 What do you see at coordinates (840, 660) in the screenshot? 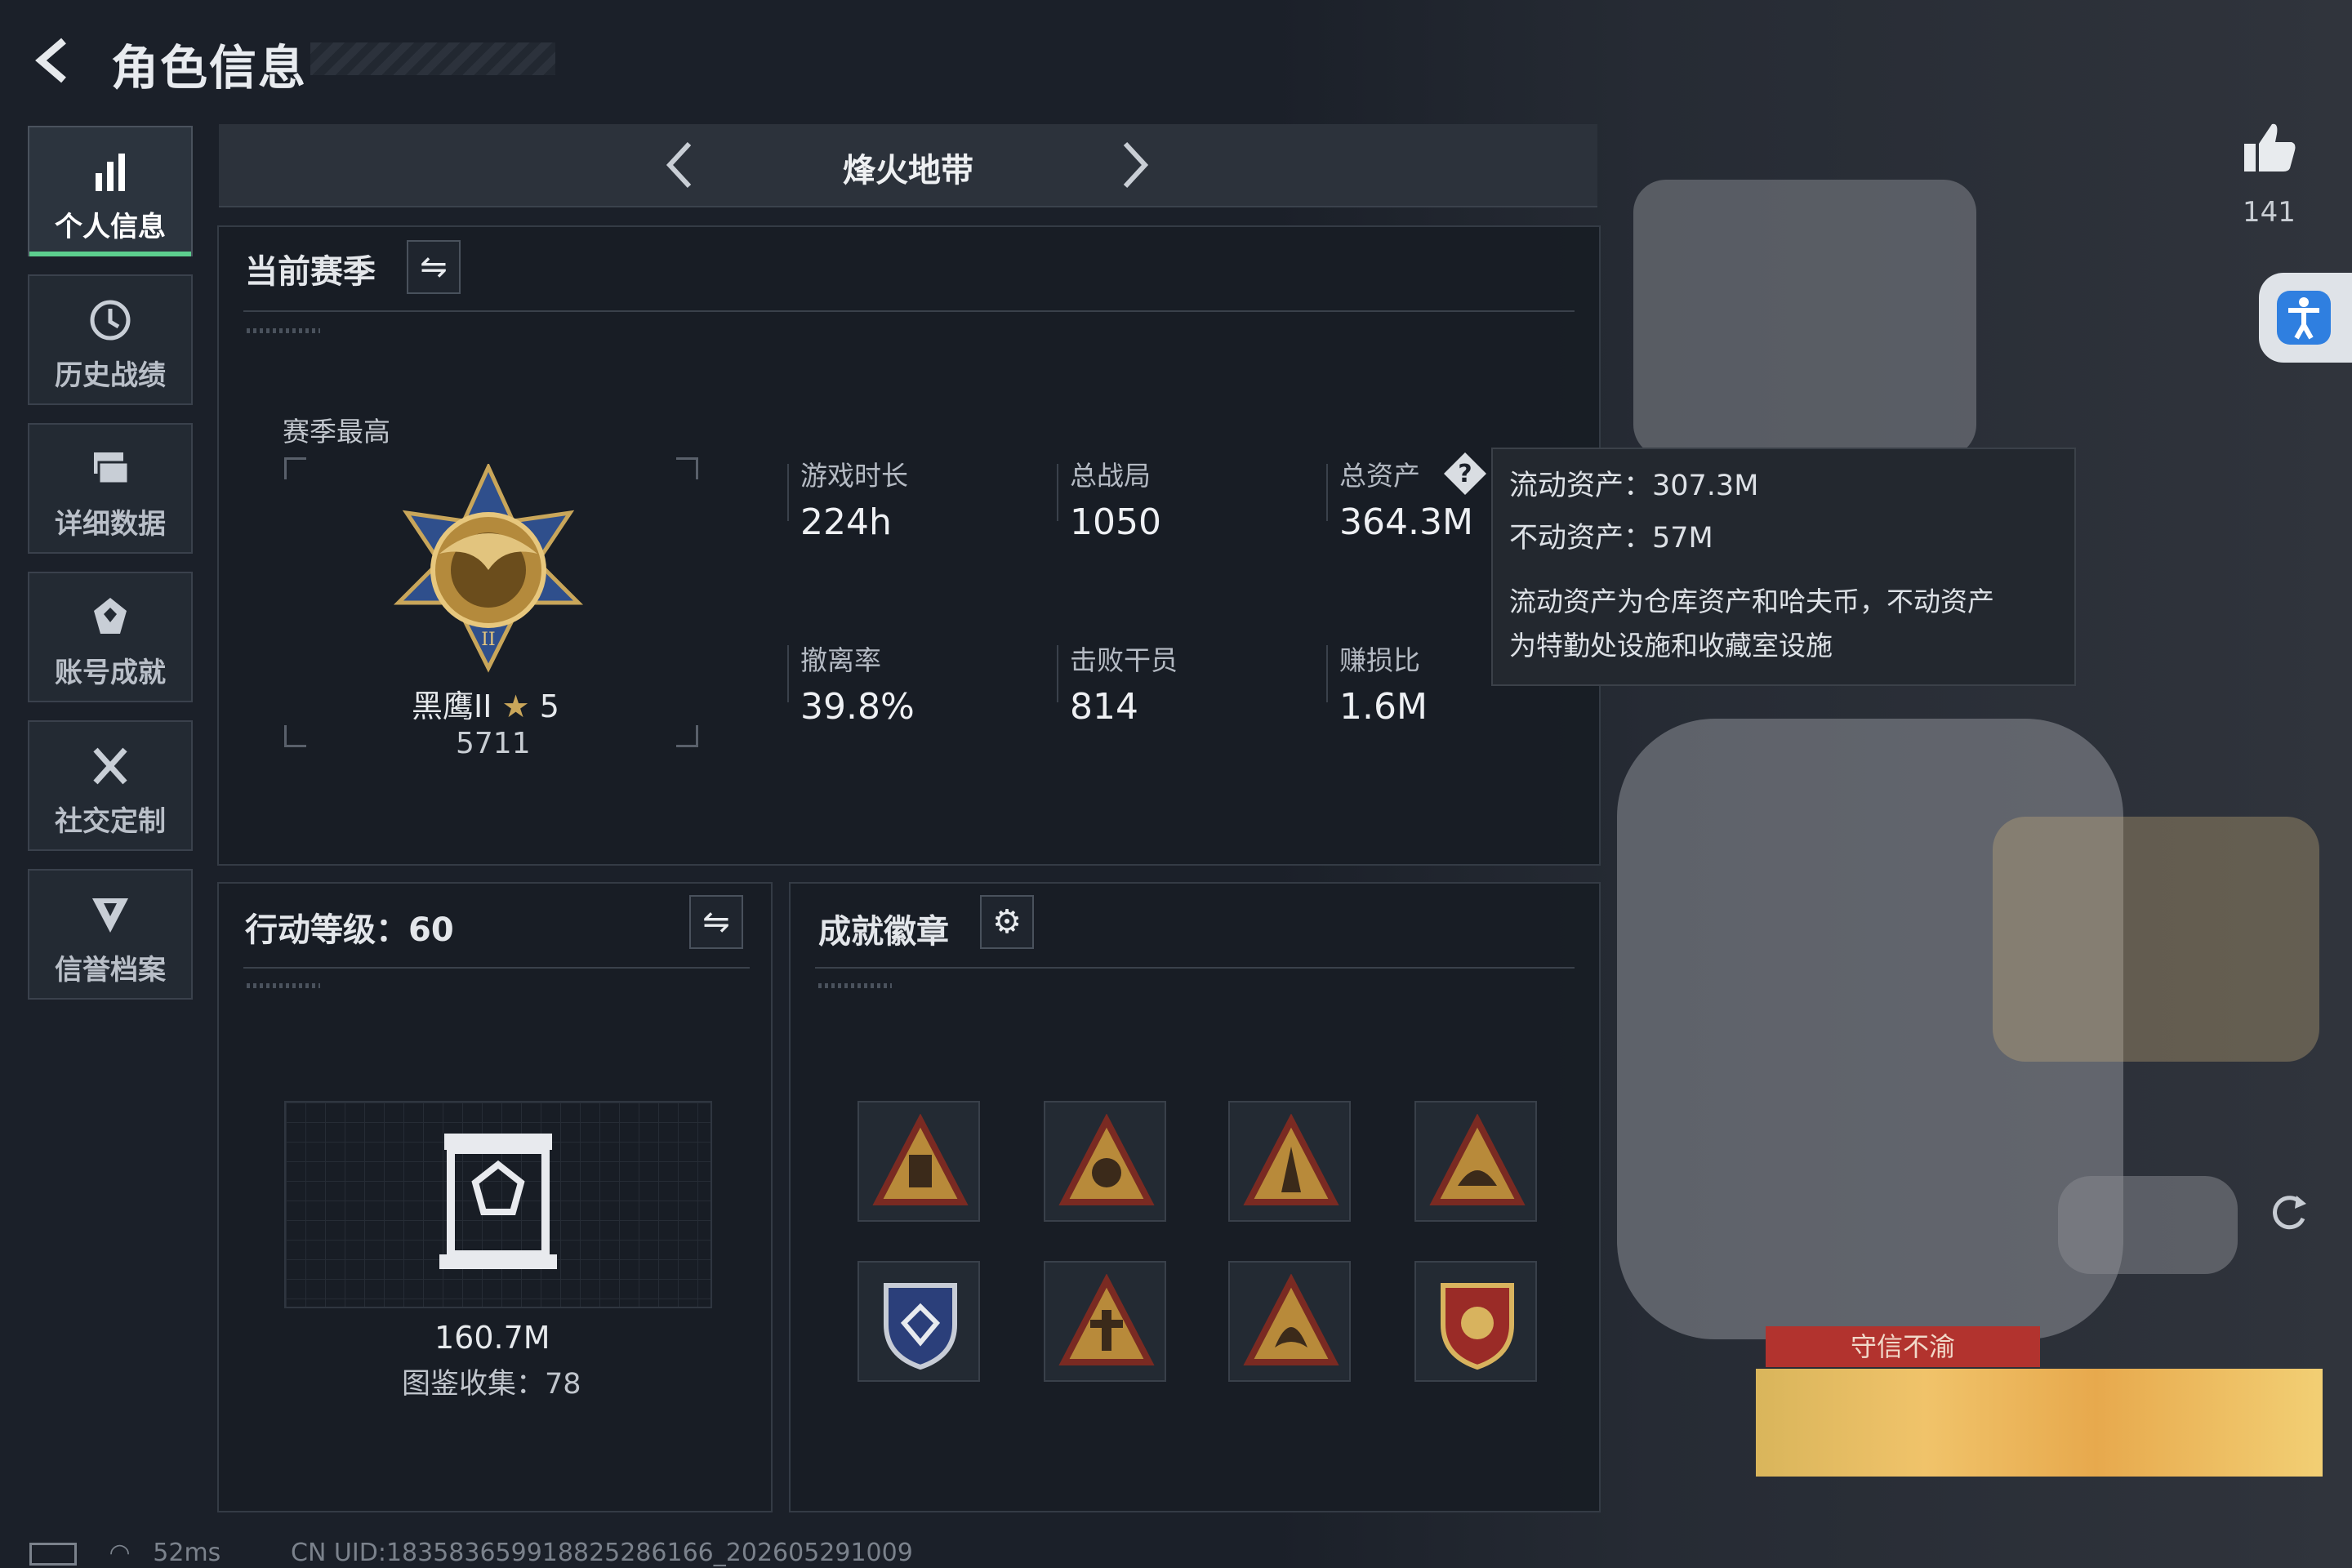
I see `stat-label: 撤离率` at bounding box center [840, 660].